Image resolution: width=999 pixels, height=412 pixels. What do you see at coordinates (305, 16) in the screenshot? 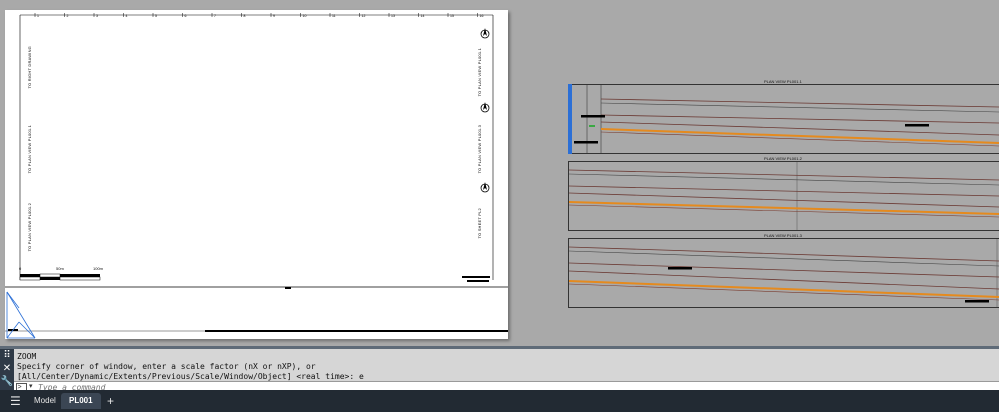
I see `ruler-tick-label: 10` at bounding box center [305, 16].